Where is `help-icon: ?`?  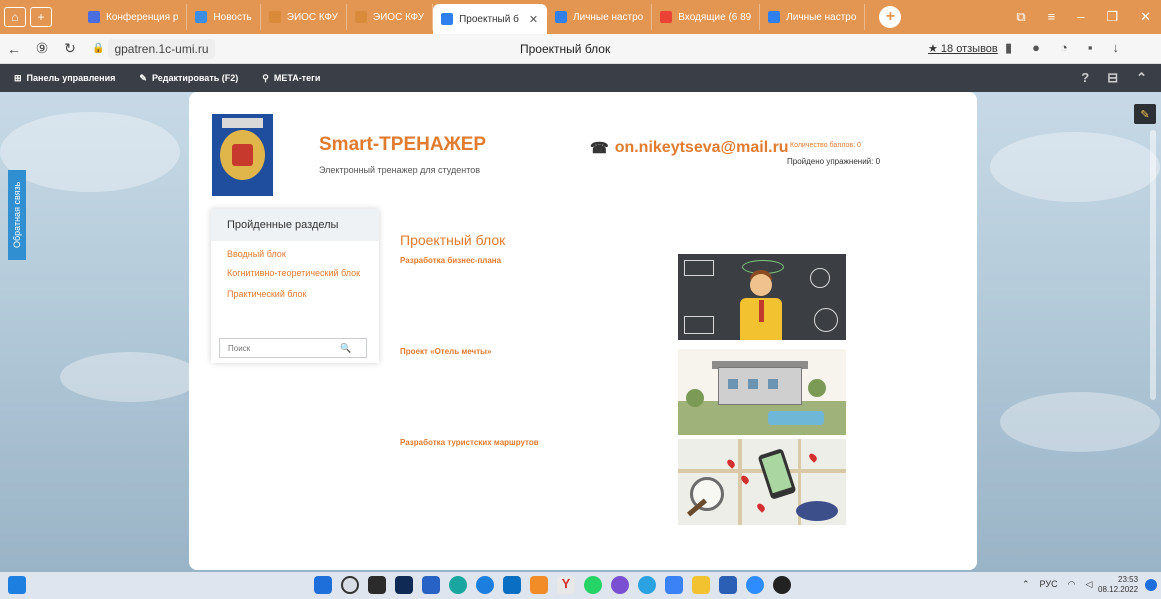 help-icon: ? is located at coordinates (1085, 78).